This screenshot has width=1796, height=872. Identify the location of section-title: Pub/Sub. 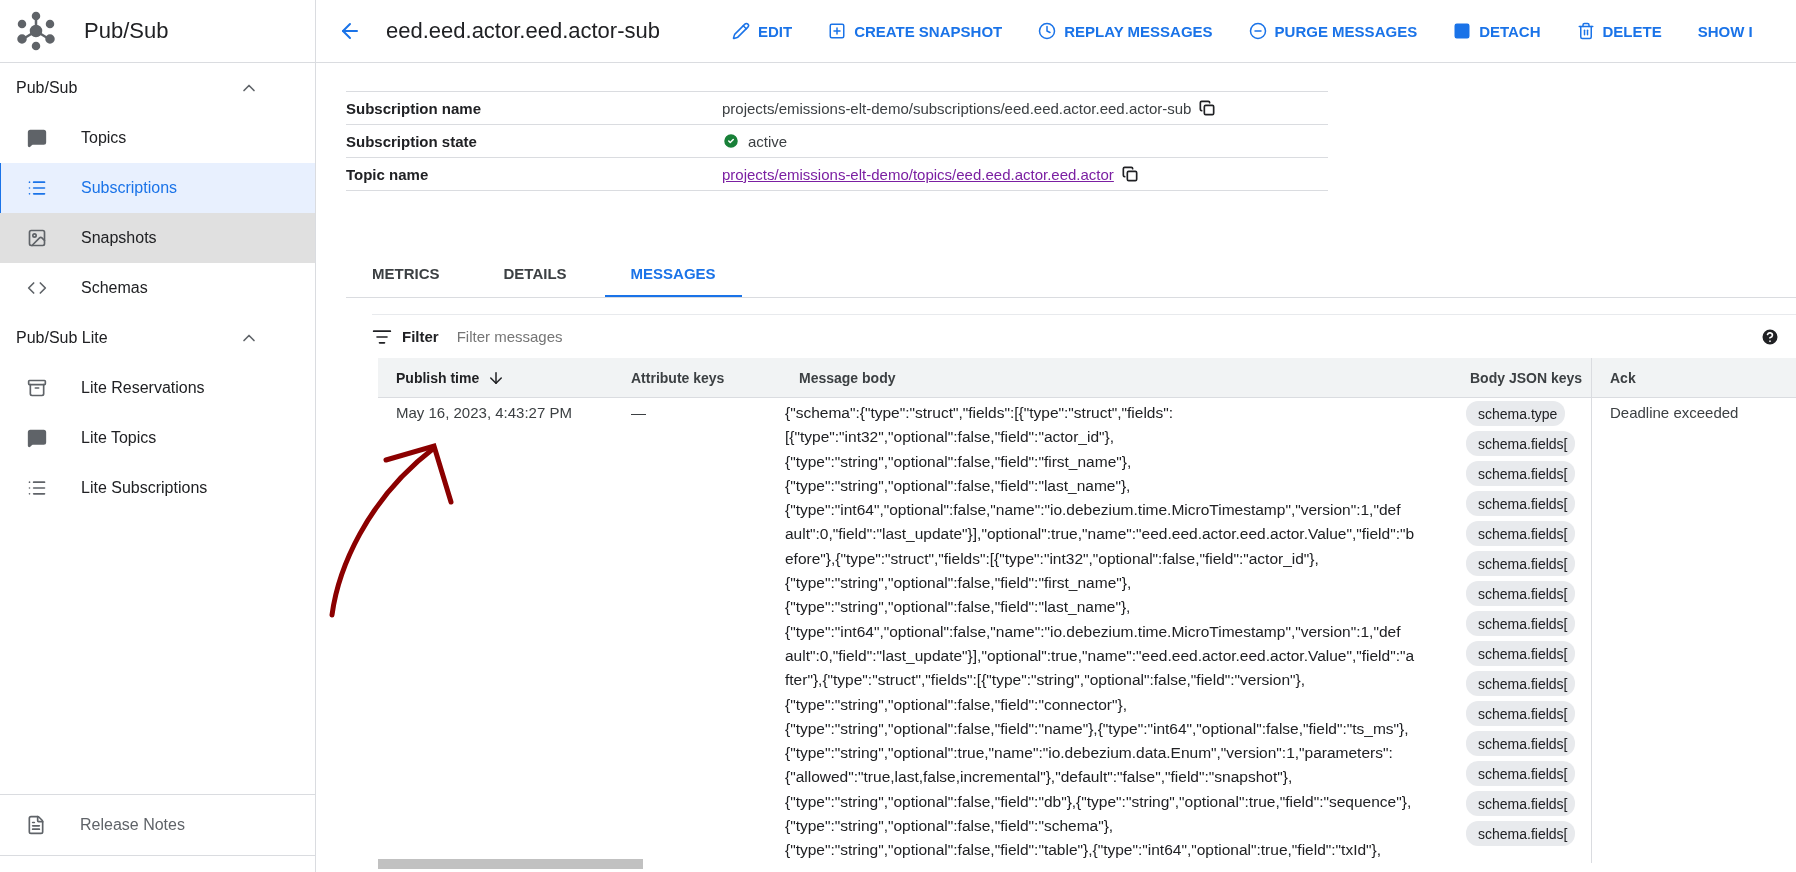
(47, 88).